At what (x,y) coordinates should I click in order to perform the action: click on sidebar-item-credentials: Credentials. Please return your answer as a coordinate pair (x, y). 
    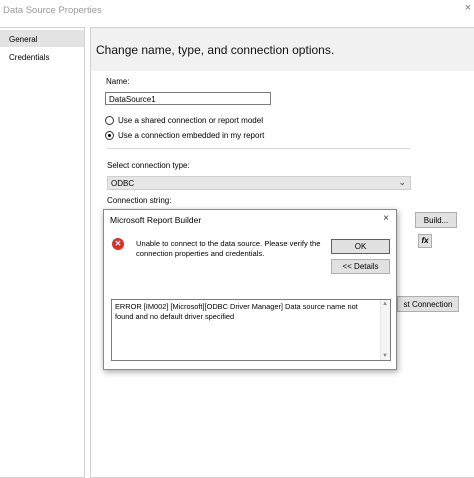
    Looking at the image, I should click on (42, 56).